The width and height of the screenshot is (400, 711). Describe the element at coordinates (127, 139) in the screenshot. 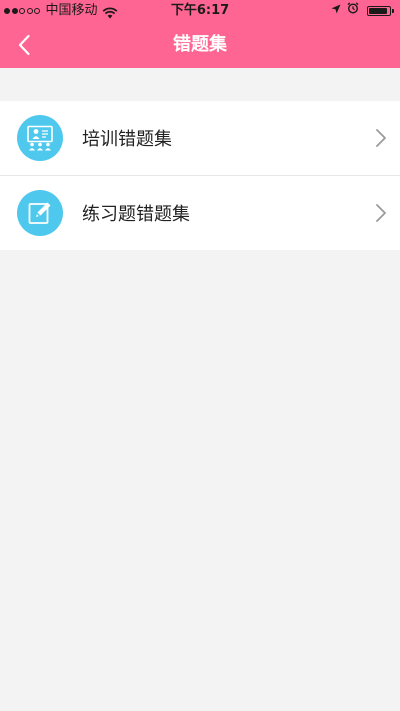

I see `list-item-label: 培训错题集` at that location.